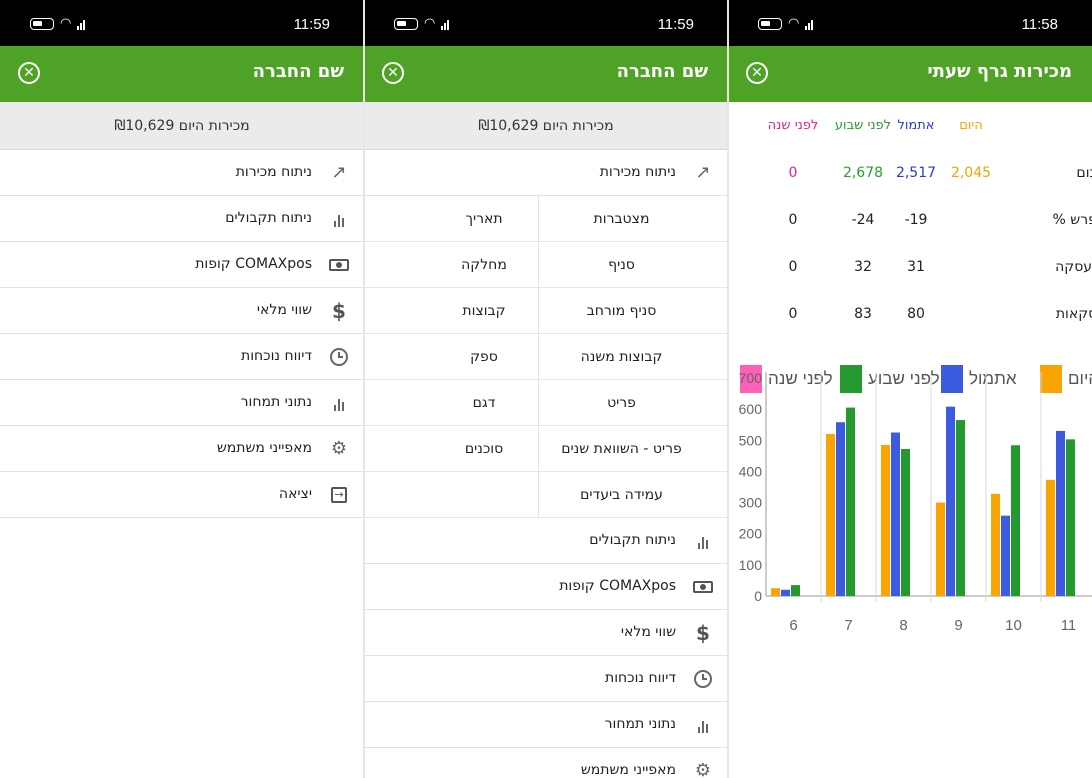  I want to click on table-row: עסקאות 80 83 0, so click(910, 315).